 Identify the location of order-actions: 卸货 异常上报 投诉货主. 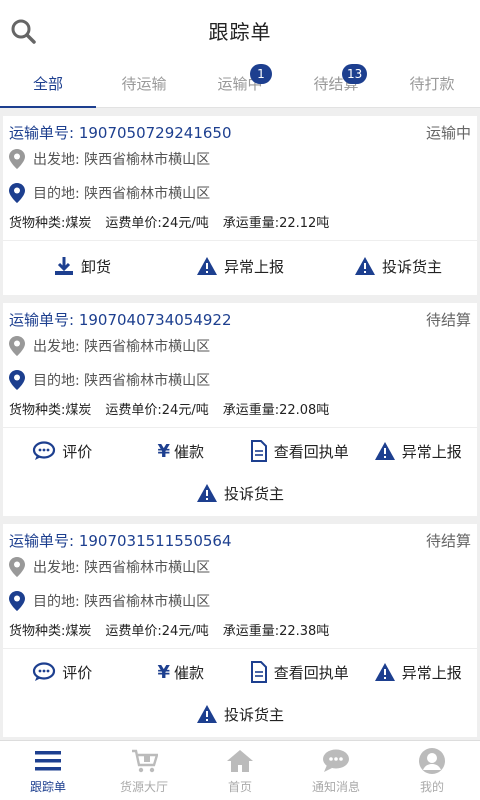
(240, 267).